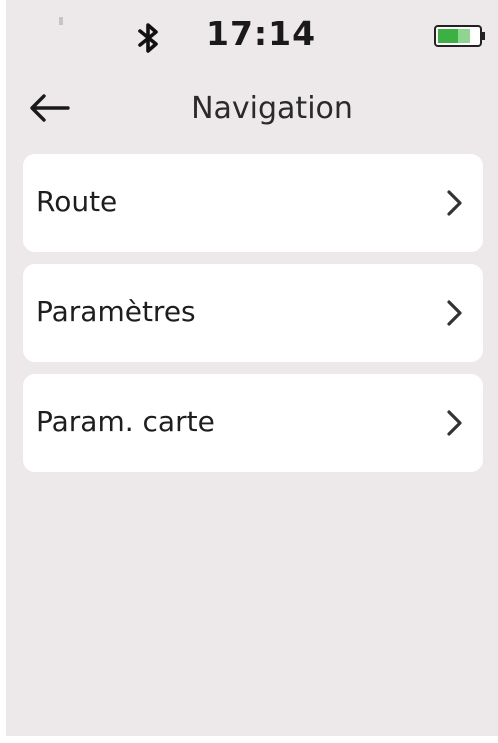  Describe the element at coordinates (261, 33) in the screenshot. I see `status-time: 17:14` at that location.